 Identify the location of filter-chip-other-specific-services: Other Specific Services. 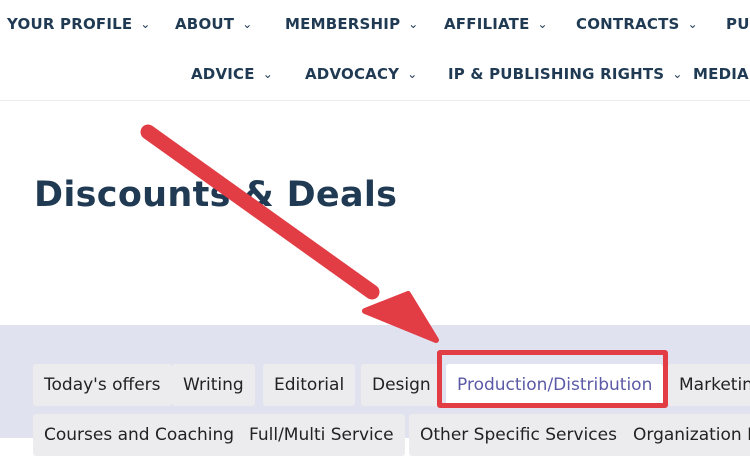
(518, 435).